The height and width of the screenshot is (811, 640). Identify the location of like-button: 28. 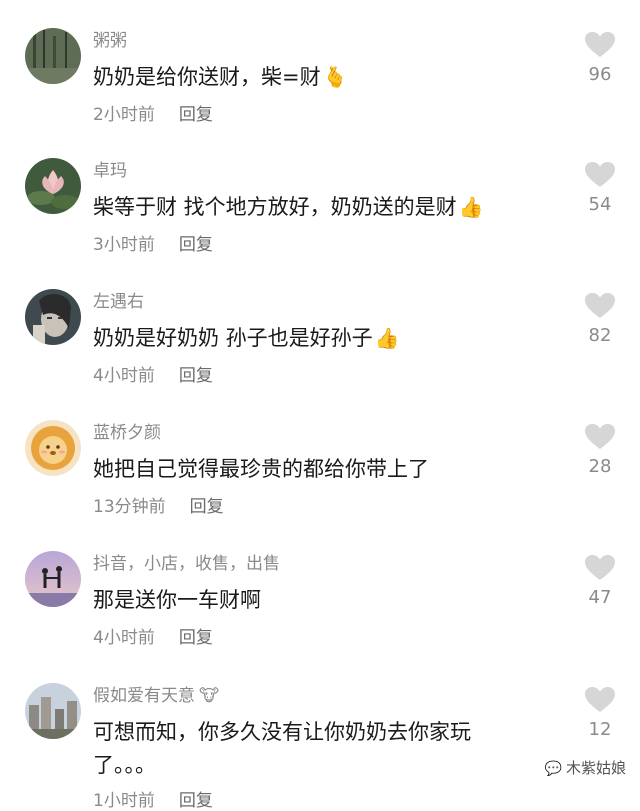
(600, 448).